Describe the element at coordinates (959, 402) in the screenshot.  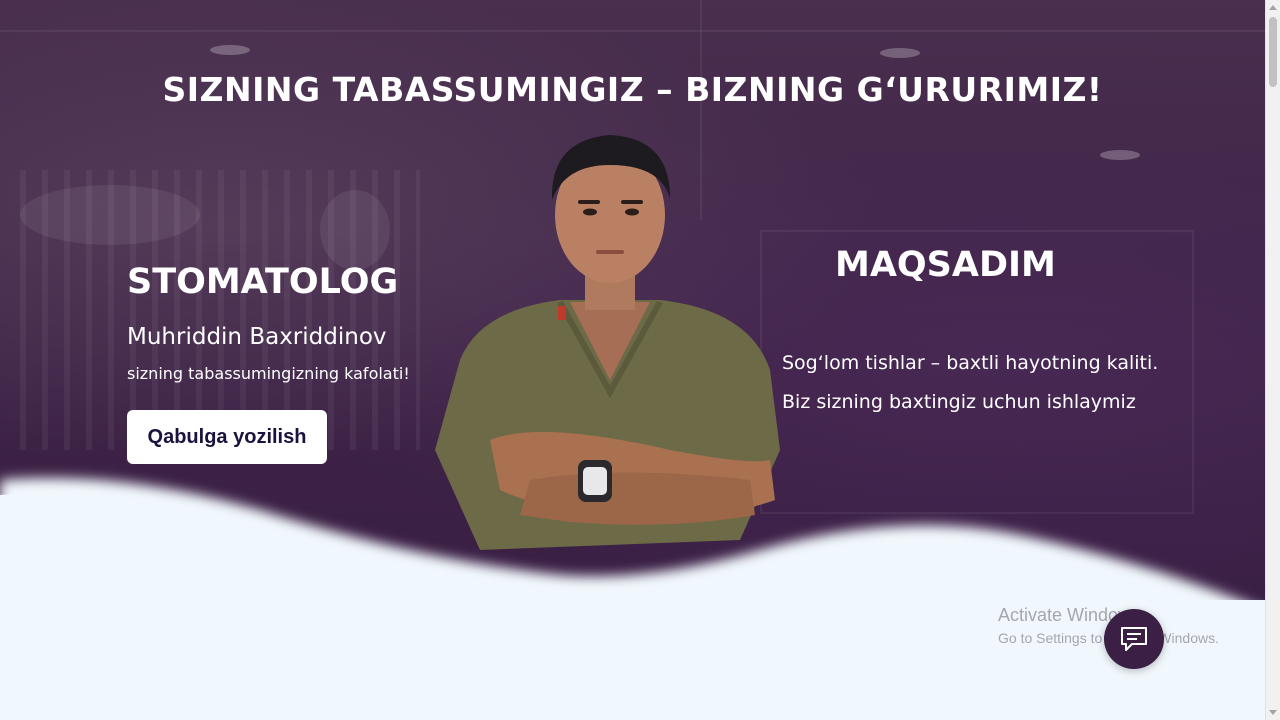
I see `mission-line-2: Biz sizning baxtingiz uchun ishlaymiz` at that location.